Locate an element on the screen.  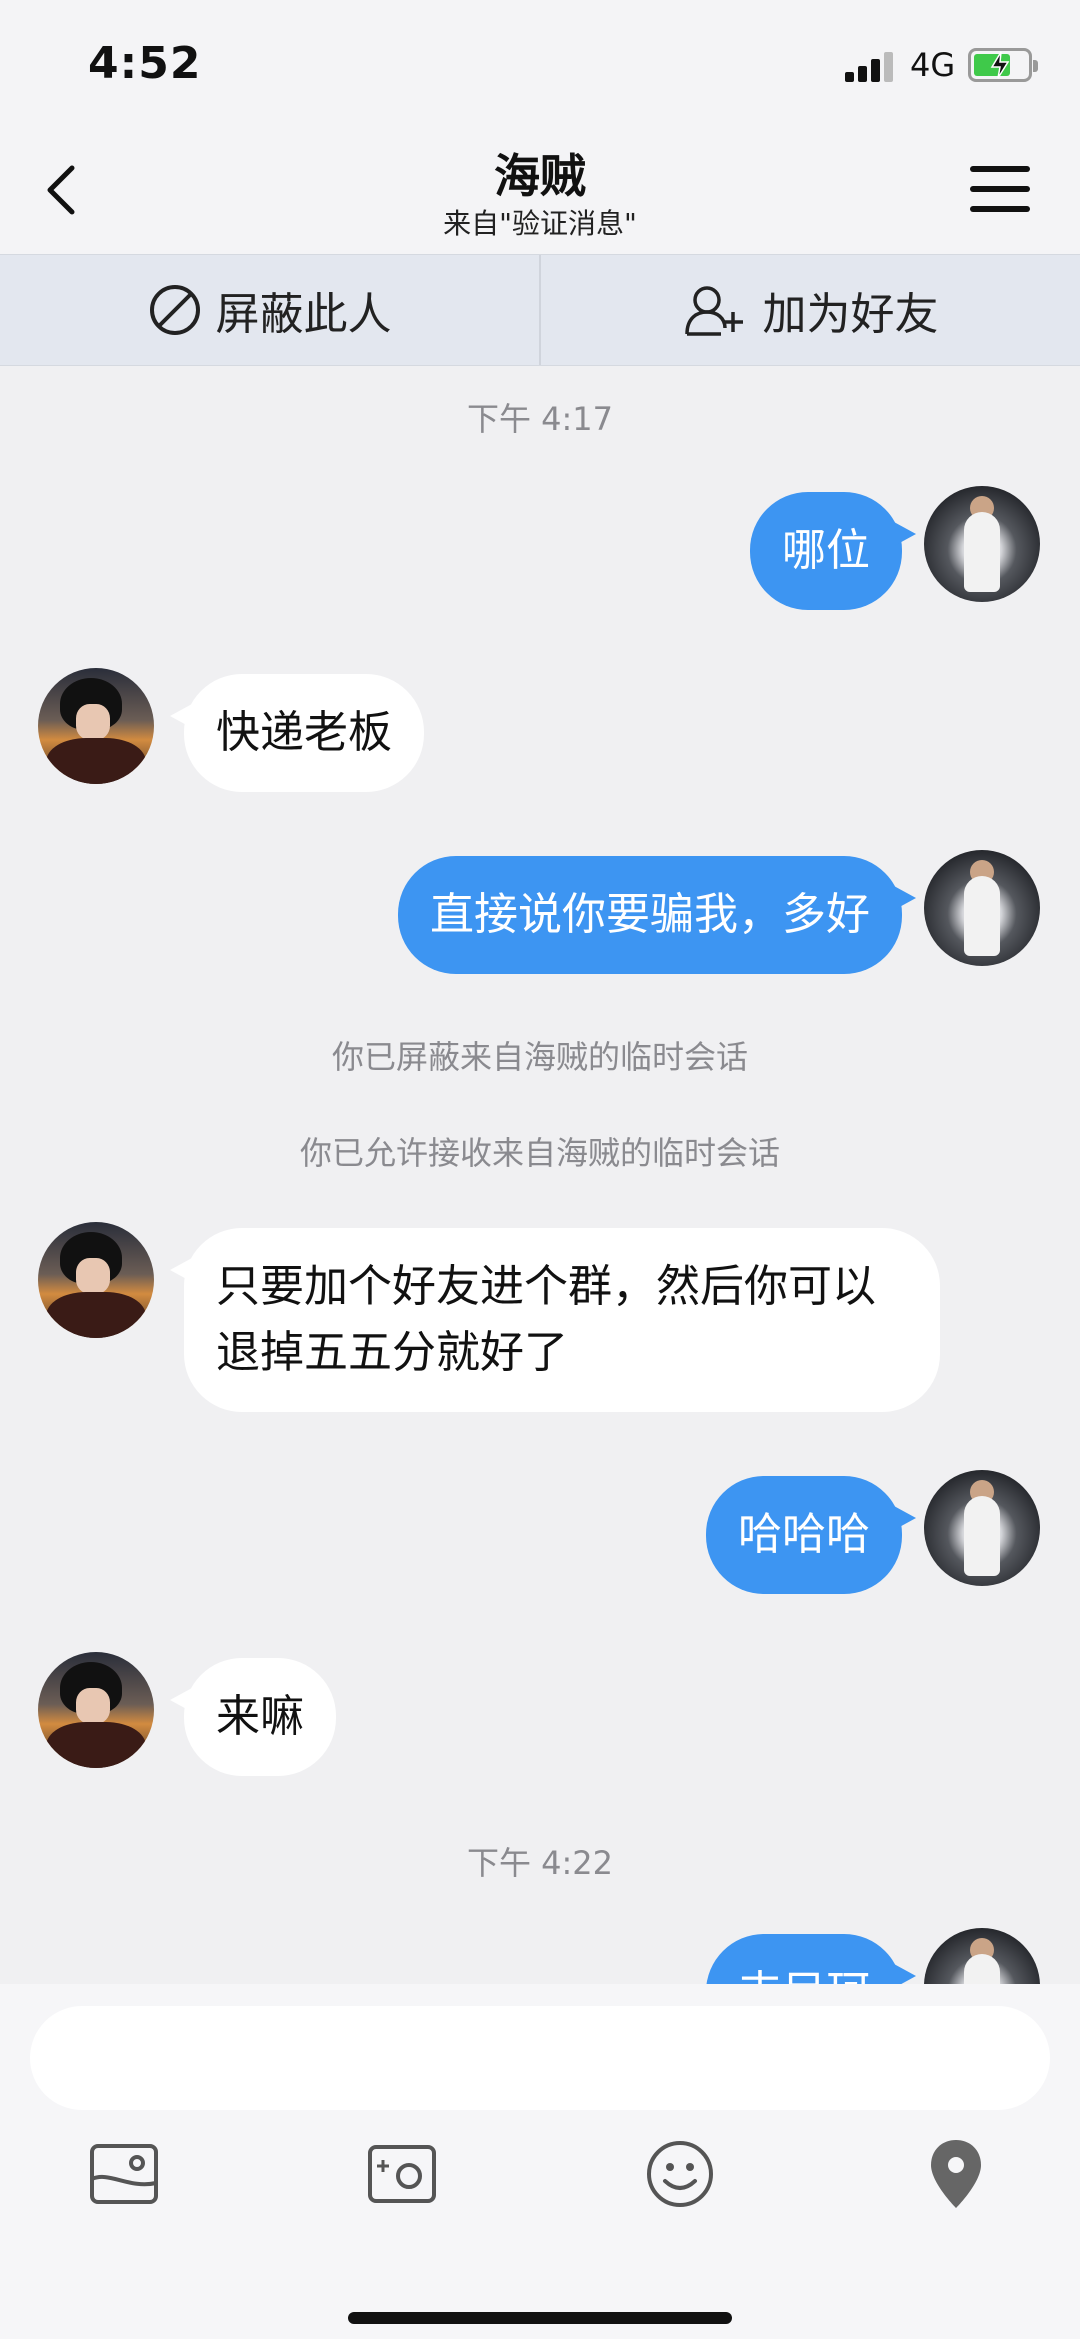
message-bubble-received: 只要加个好友进个群，然后你可以退掉五五分就好了 is located at coordinates (555, 1320).